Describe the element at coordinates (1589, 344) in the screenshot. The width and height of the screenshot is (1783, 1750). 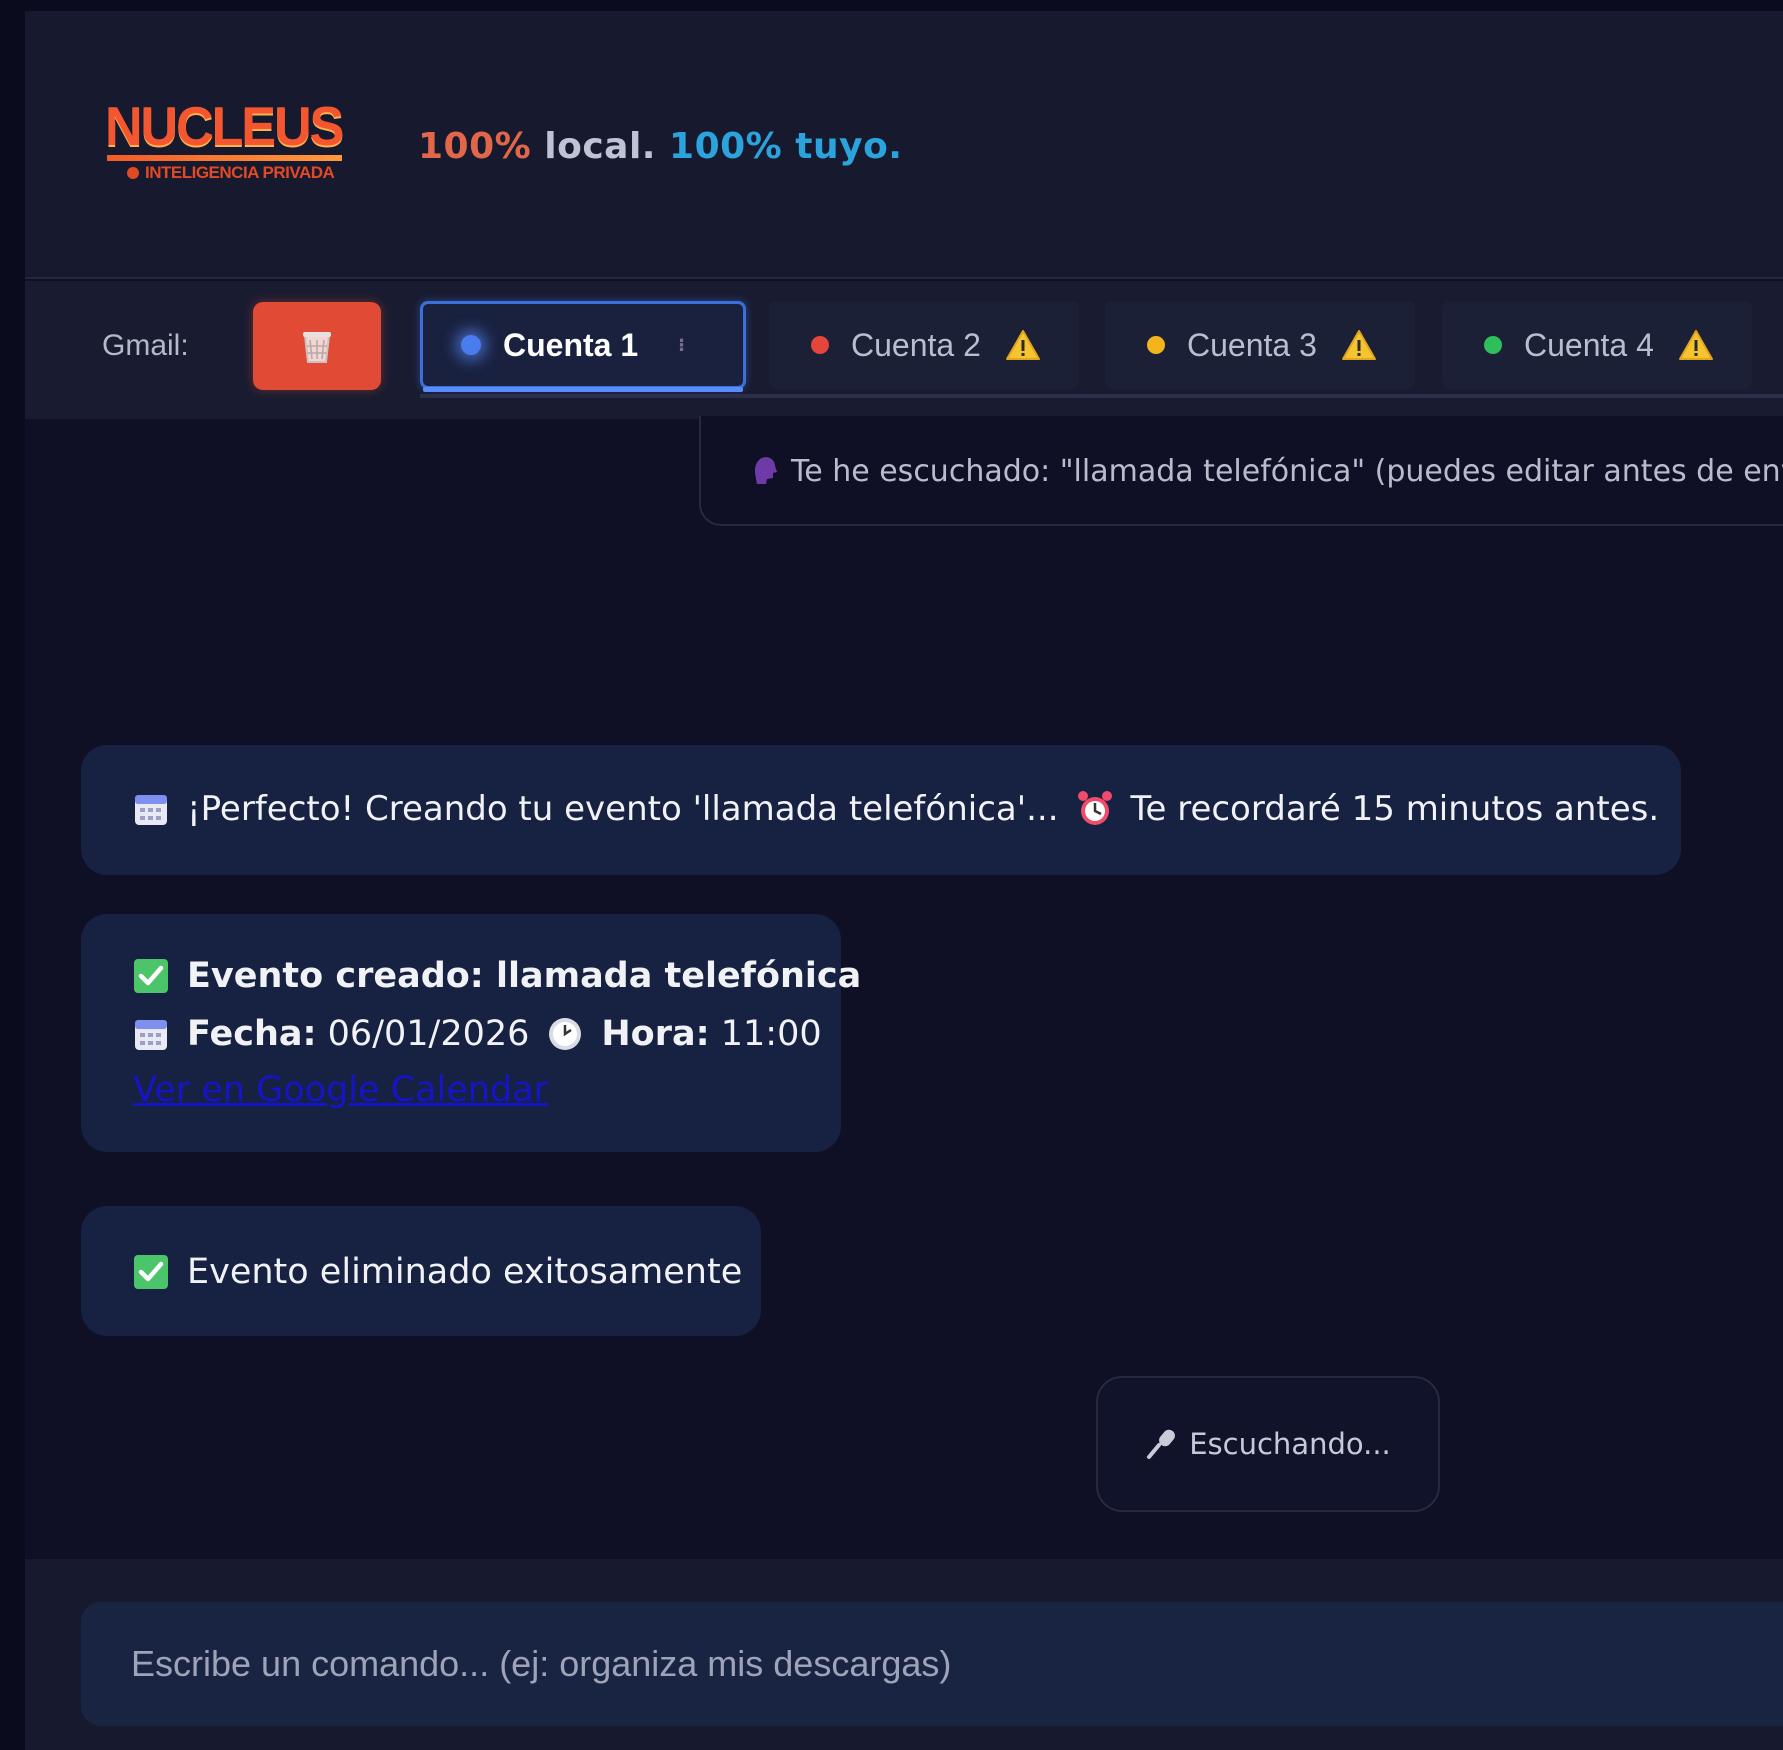
I see `tab-label: Cuenta 4` at that location.